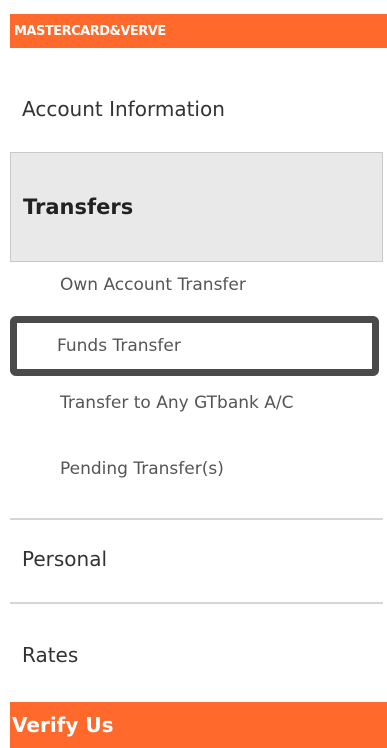 The height and width of the screenshot is (748, 387). I want to click on menu-item-personal: Personal, so click(196, 559).